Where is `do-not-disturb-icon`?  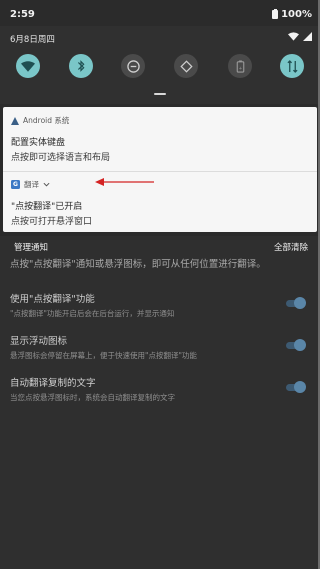 do-not-disturb-icon is located at coordinates (133, 66).